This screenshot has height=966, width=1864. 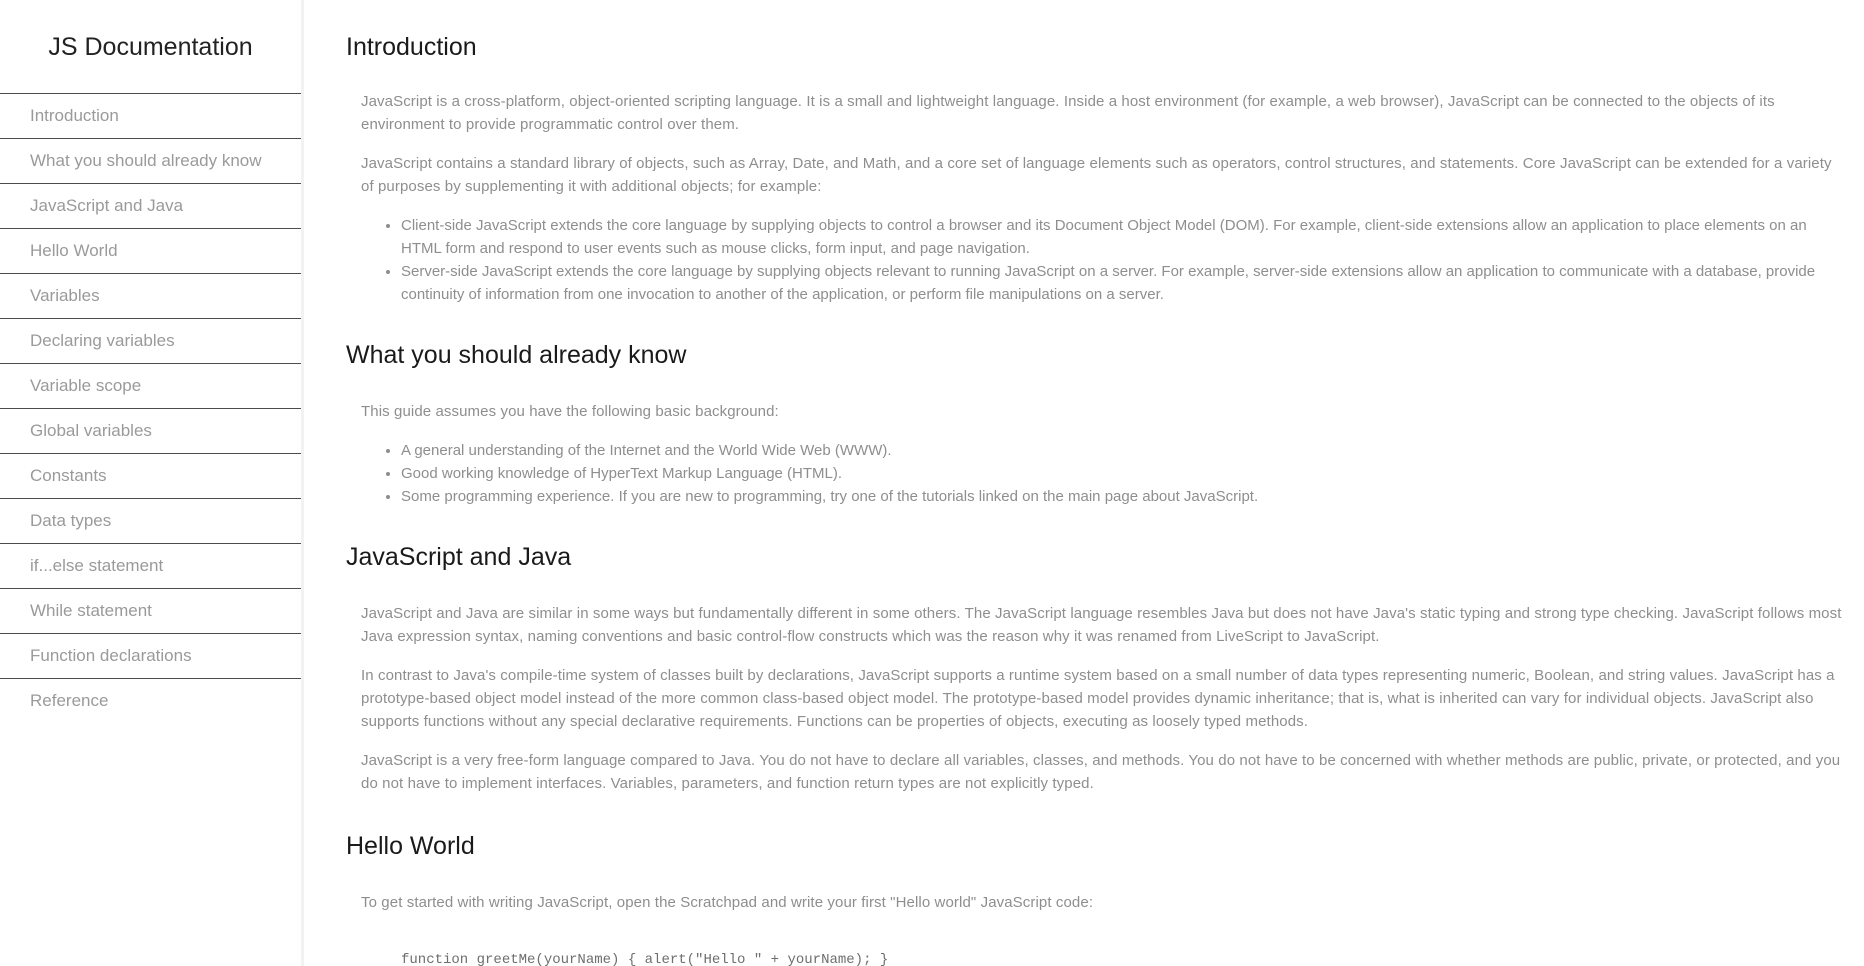 I want to click on nav-link-global-variables: Global variables, so click(x=150, y=431).